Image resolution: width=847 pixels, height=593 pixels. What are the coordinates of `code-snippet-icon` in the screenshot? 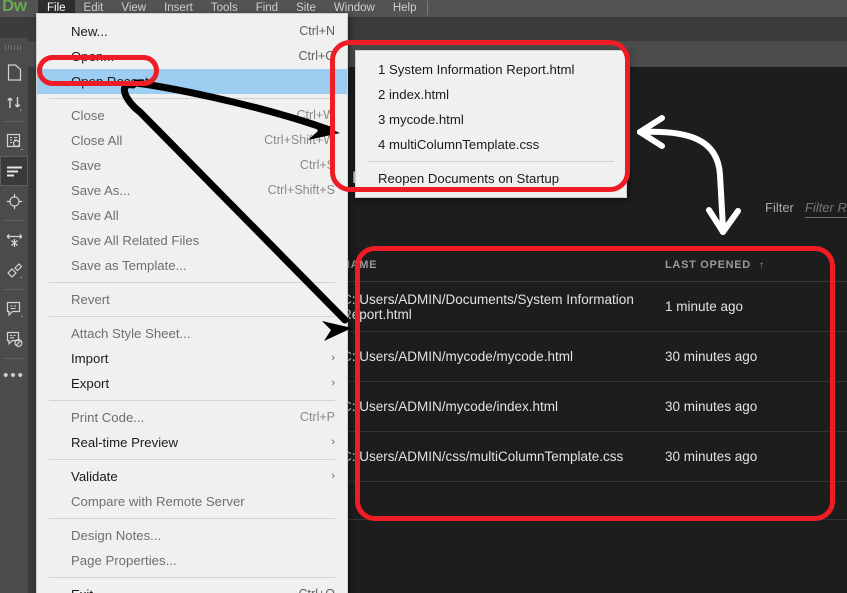 It's located at (14, 270).